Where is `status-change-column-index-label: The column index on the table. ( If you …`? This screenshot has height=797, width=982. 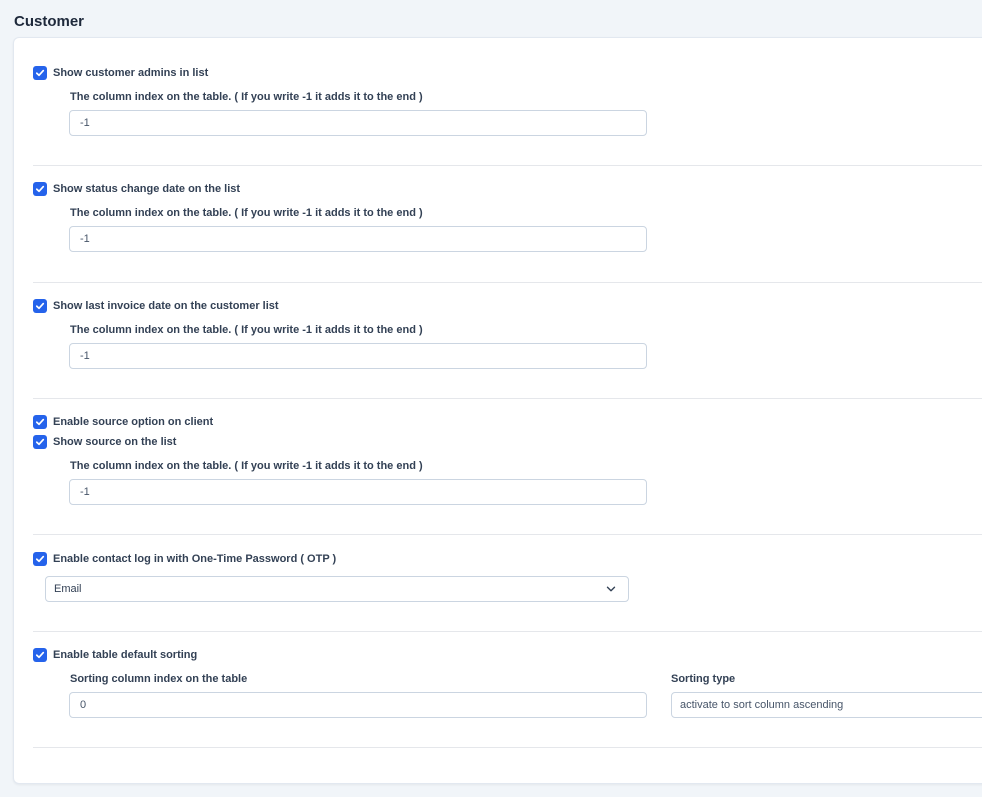
status-change-column-index-label: The column index on the table. ( If you … is located at coordinates (246, 213).